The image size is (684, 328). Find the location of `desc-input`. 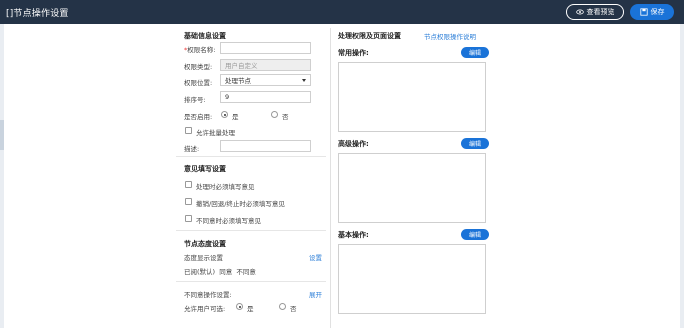

desc-input is located at coordinates (265, 146).